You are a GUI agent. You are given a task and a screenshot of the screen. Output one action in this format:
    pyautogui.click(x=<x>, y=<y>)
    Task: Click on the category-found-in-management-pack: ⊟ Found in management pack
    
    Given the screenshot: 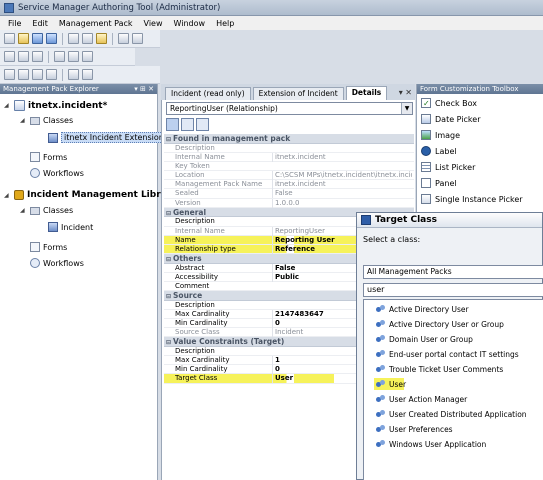 What is the action you would take?
    pyautogui.click(x=289, y=139)
    